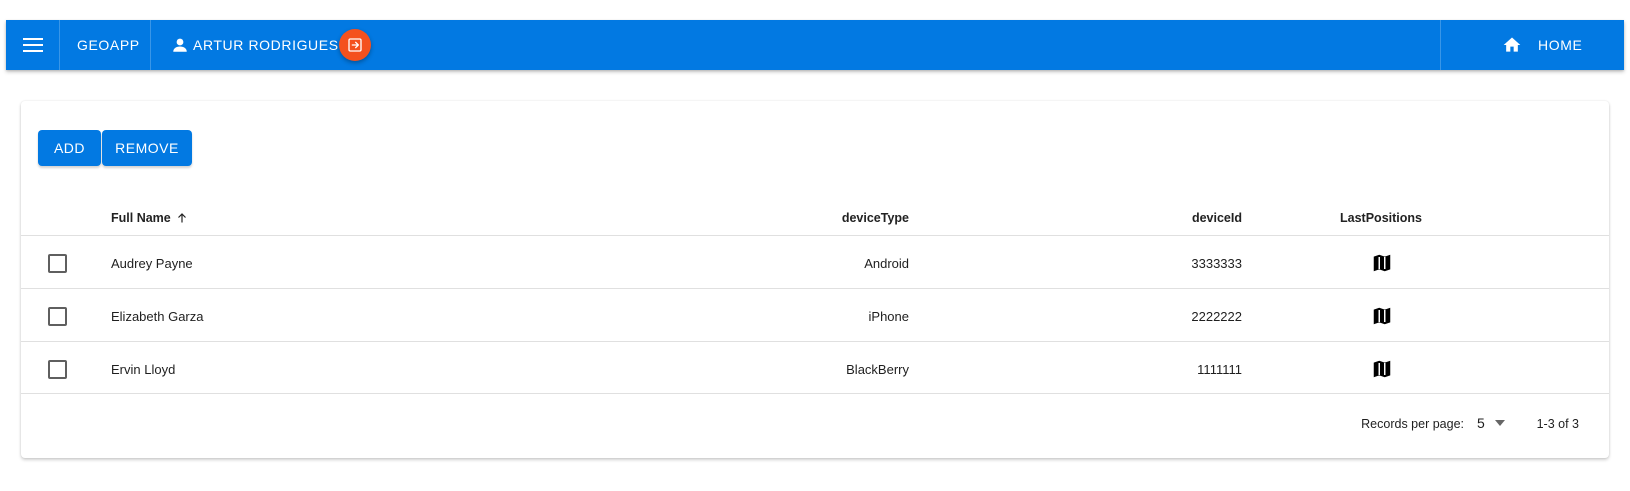  Describe the element at coordinates (886, 263) in the screenshot. I see `cell-device-type: Android` at that location.